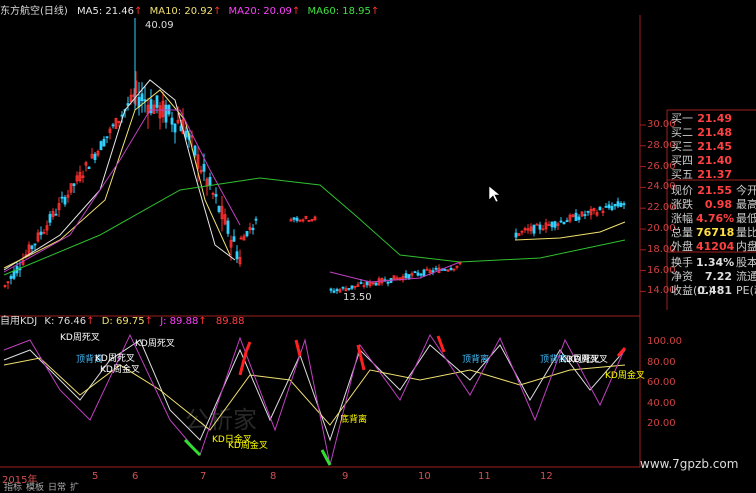  What do you see at coordinates (339, 11) in the screenshot?
I see `ma60-label: MA60: 18.95` at bounding box center [339, 11].